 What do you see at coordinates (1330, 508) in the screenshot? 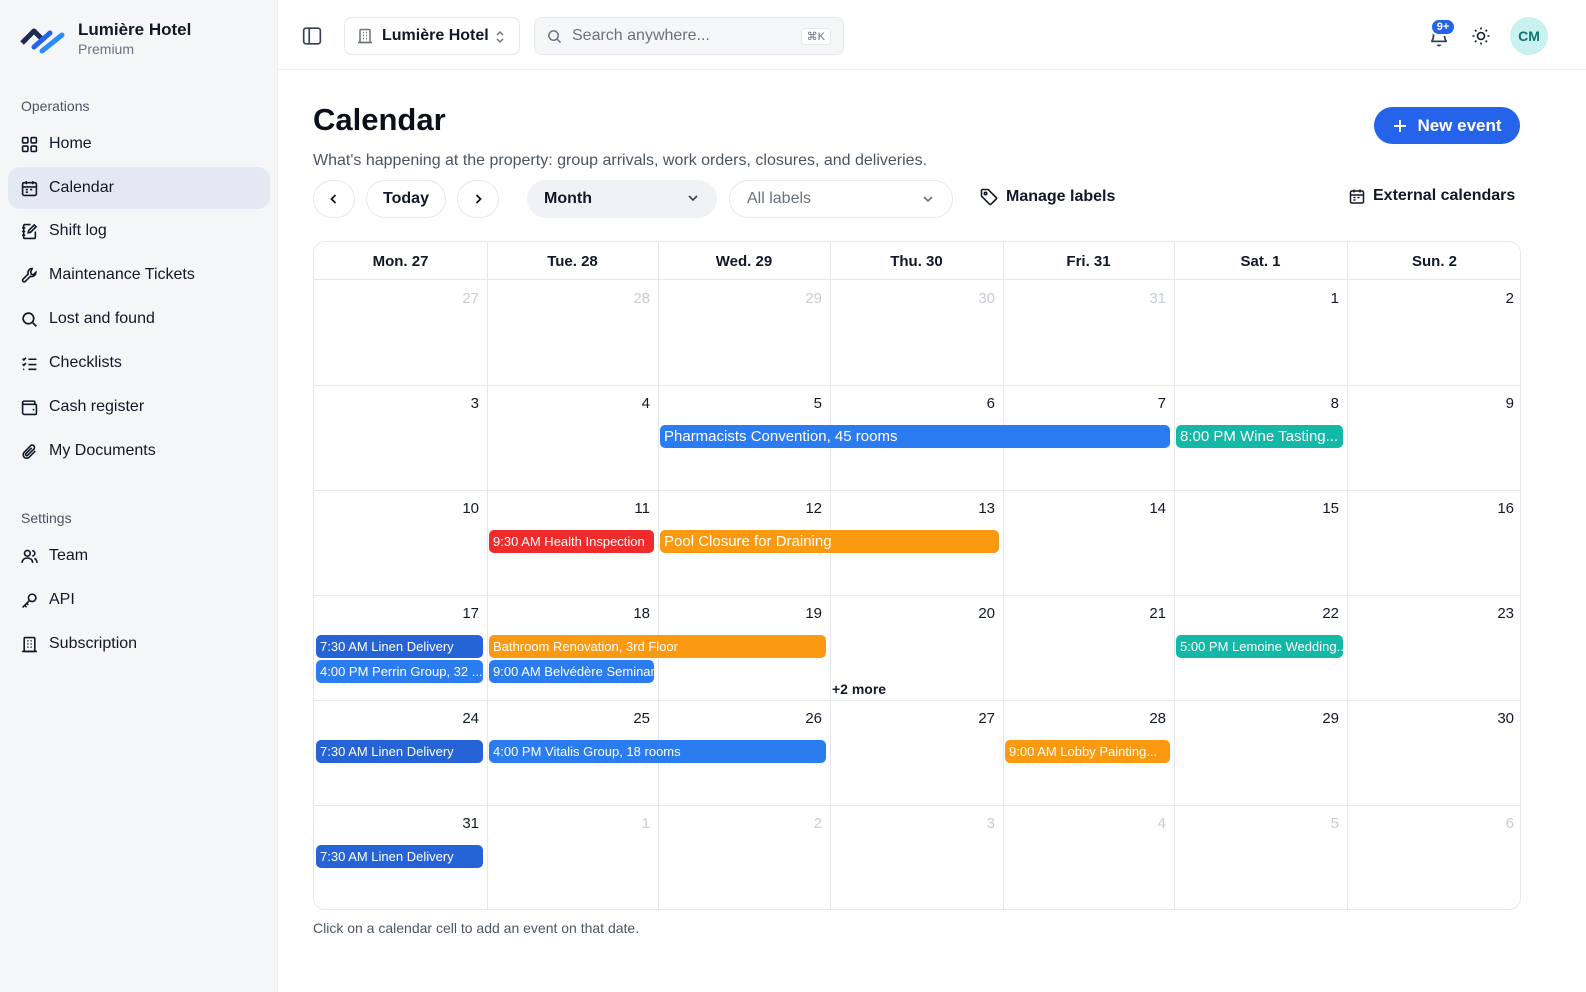
I see `day-number: 15` at bounding box center [1330, 508].